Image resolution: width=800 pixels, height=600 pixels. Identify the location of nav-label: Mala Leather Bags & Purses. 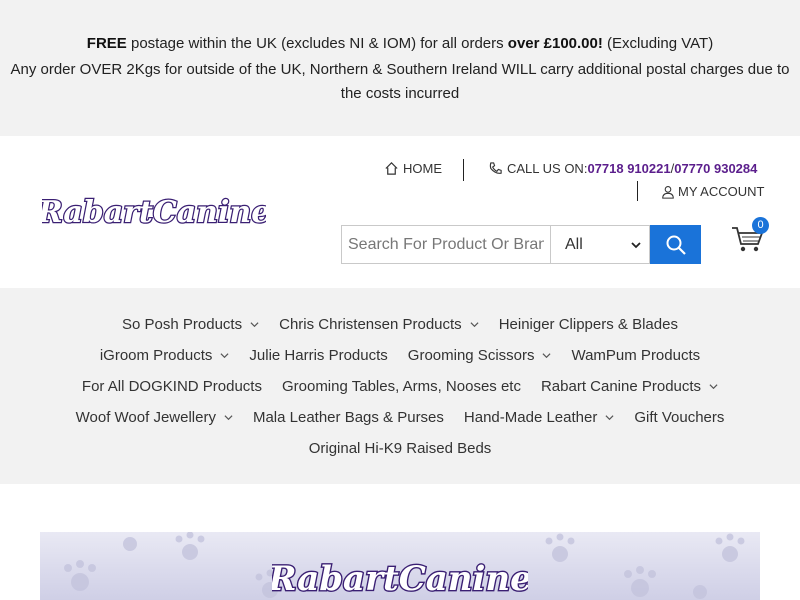
(348, 417).